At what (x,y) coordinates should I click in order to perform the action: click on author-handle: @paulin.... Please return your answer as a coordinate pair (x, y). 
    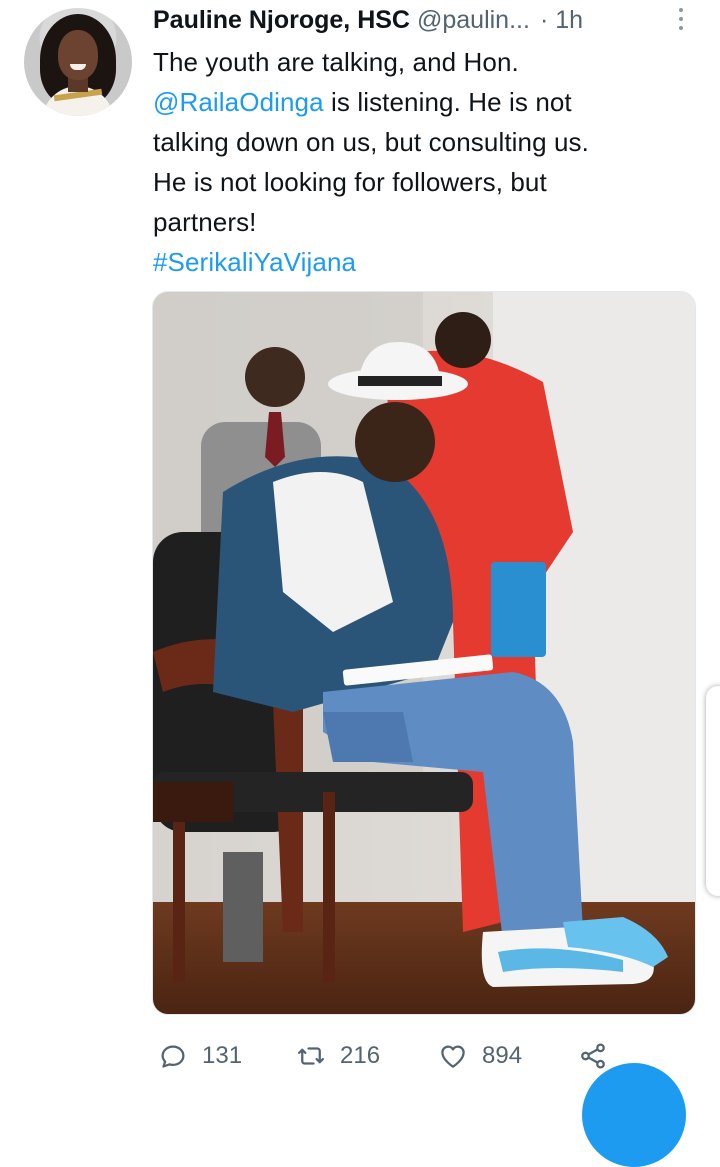
    Looking at the image, I should click on (473, 20).